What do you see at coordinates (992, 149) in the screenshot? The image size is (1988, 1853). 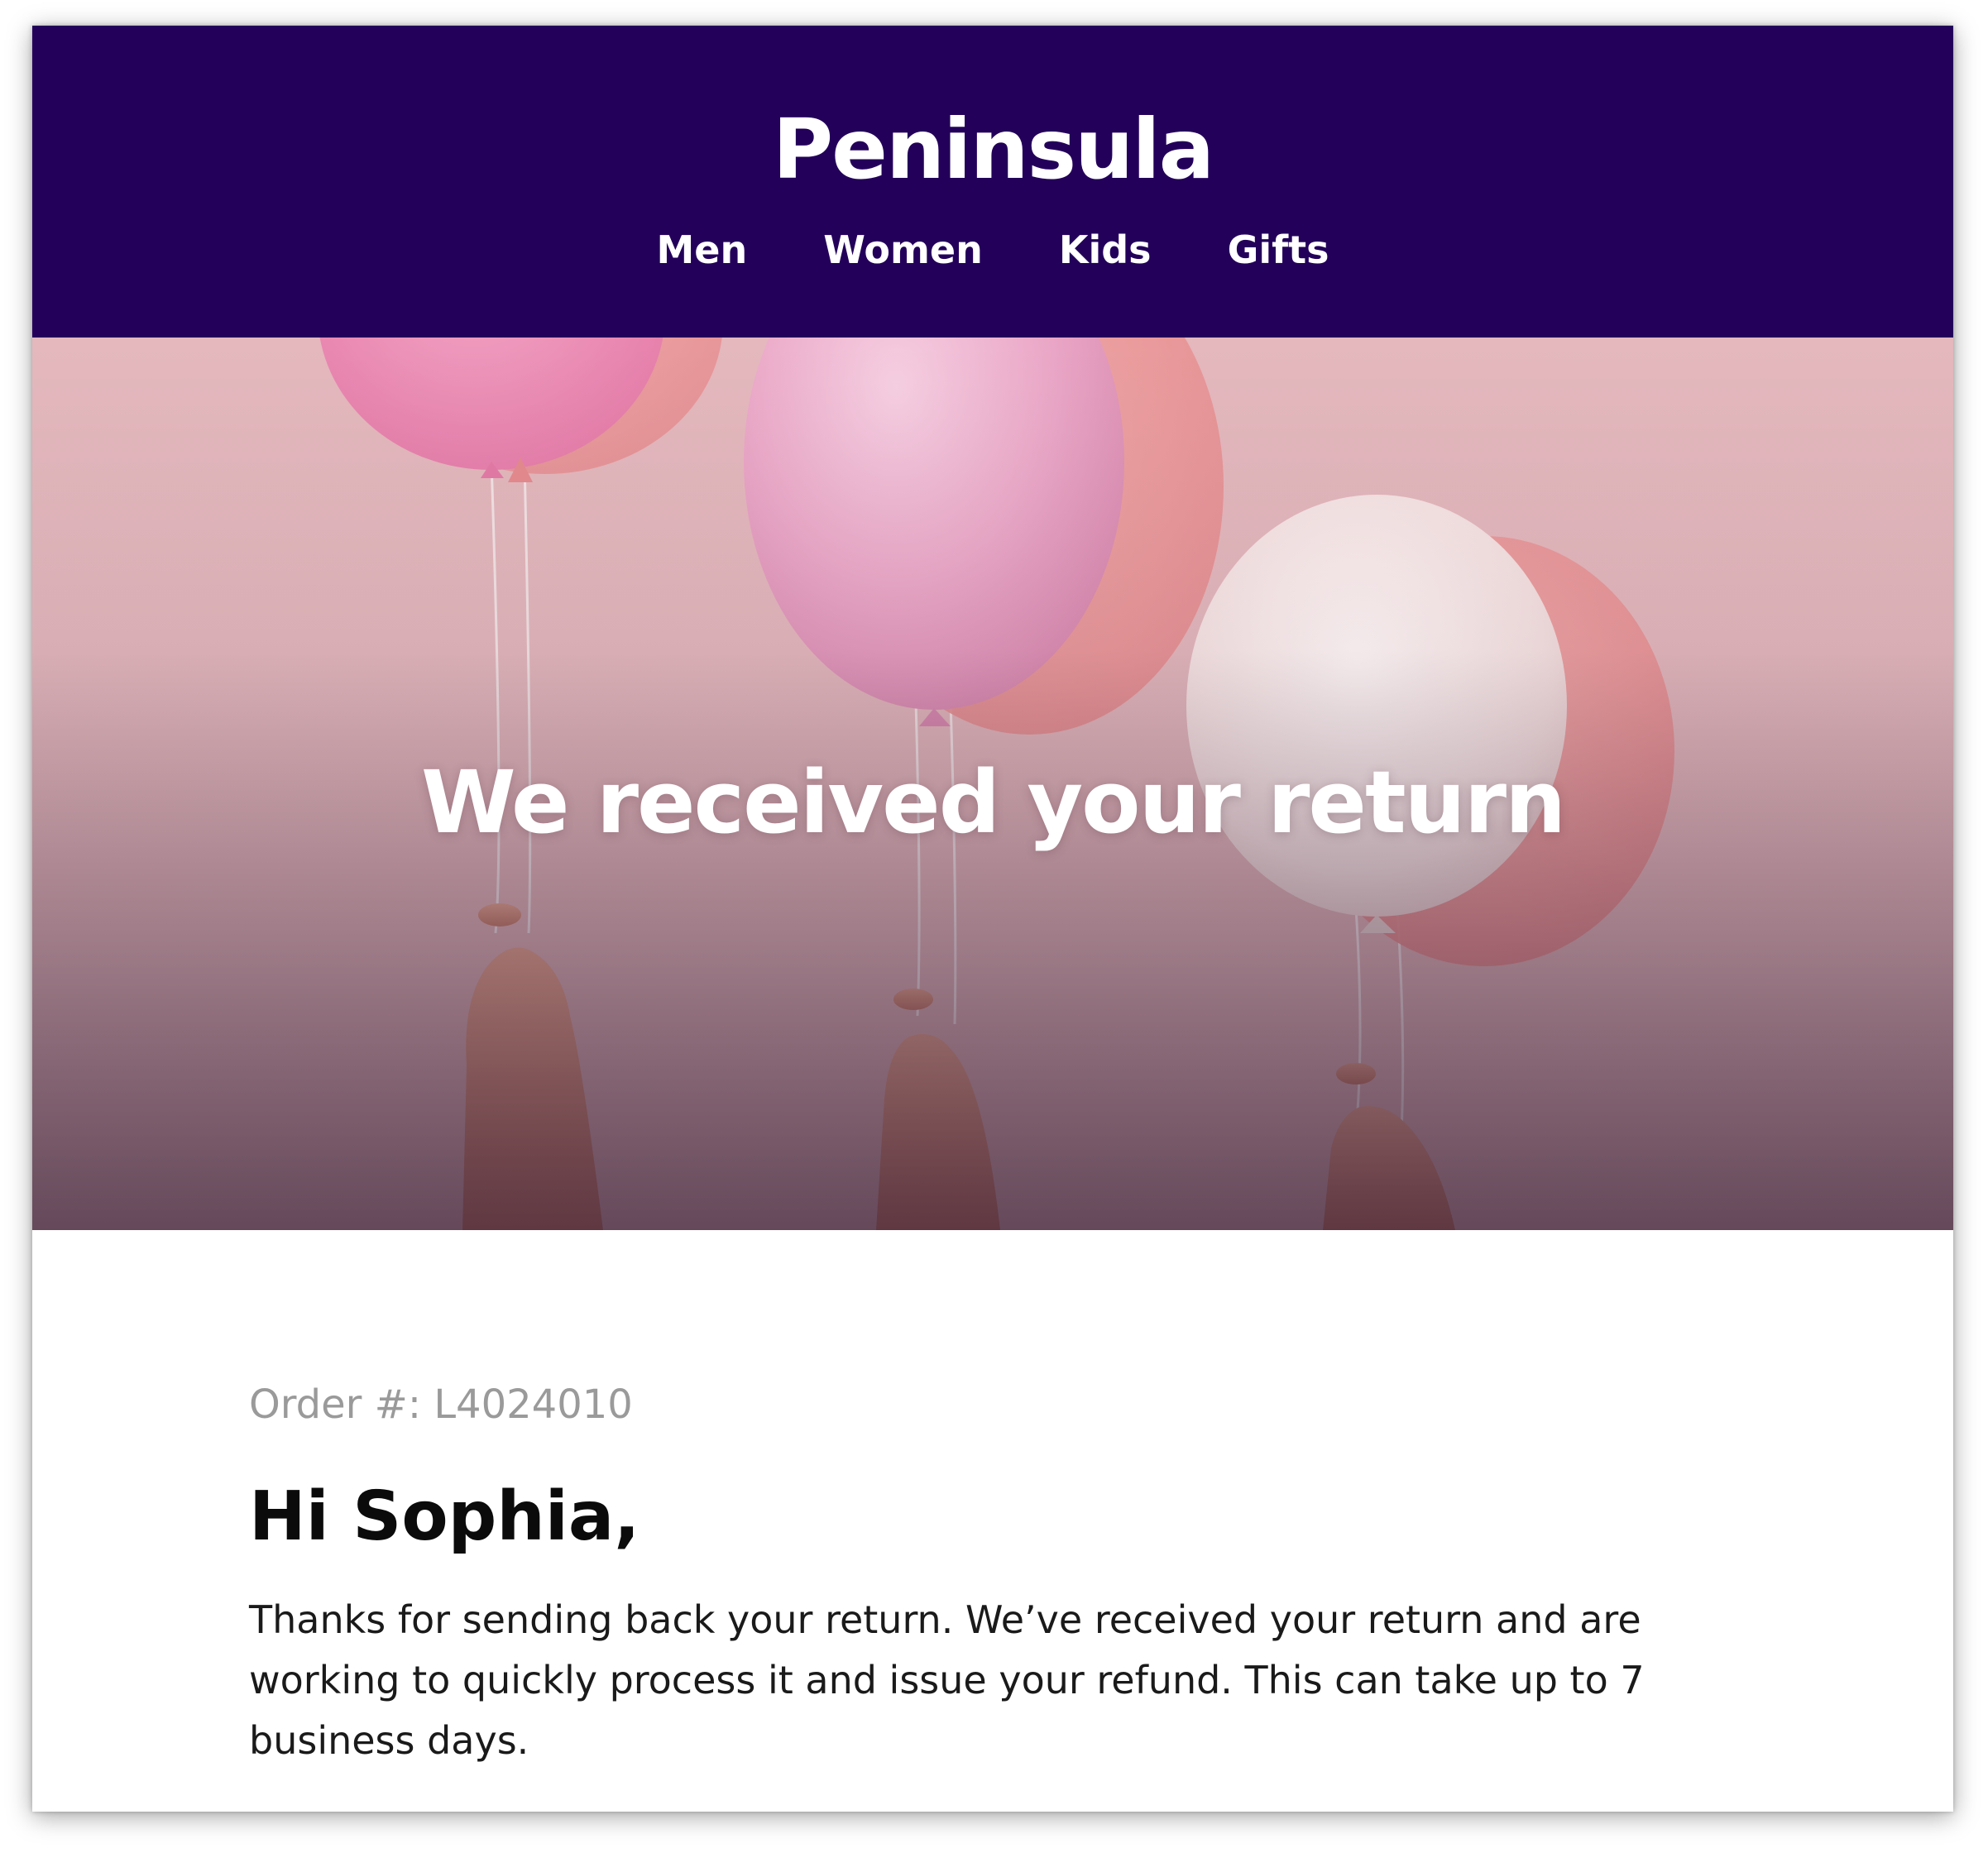 I see `brand-logo: Peninsula` at bounding box center [992, 149].